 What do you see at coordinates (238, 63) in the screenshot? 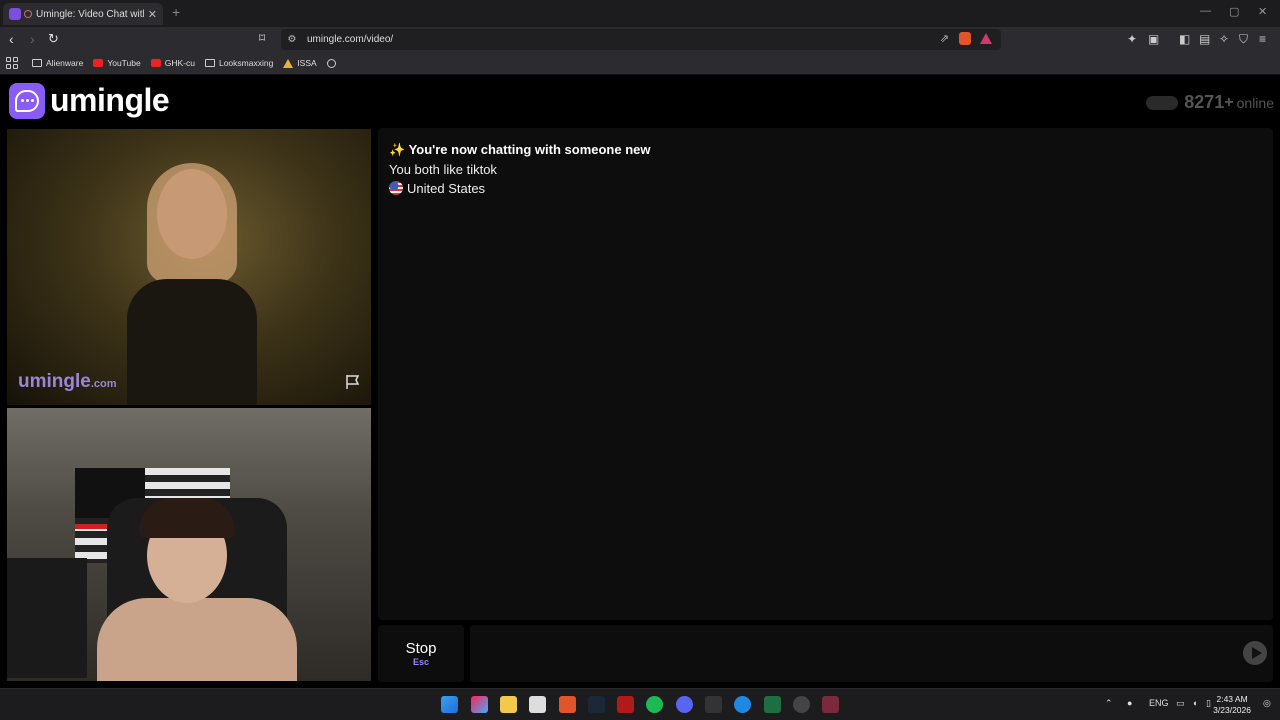
I see `bookmark-looksmaxxing: Looksmaxxing` at bounding box center [238, 63].